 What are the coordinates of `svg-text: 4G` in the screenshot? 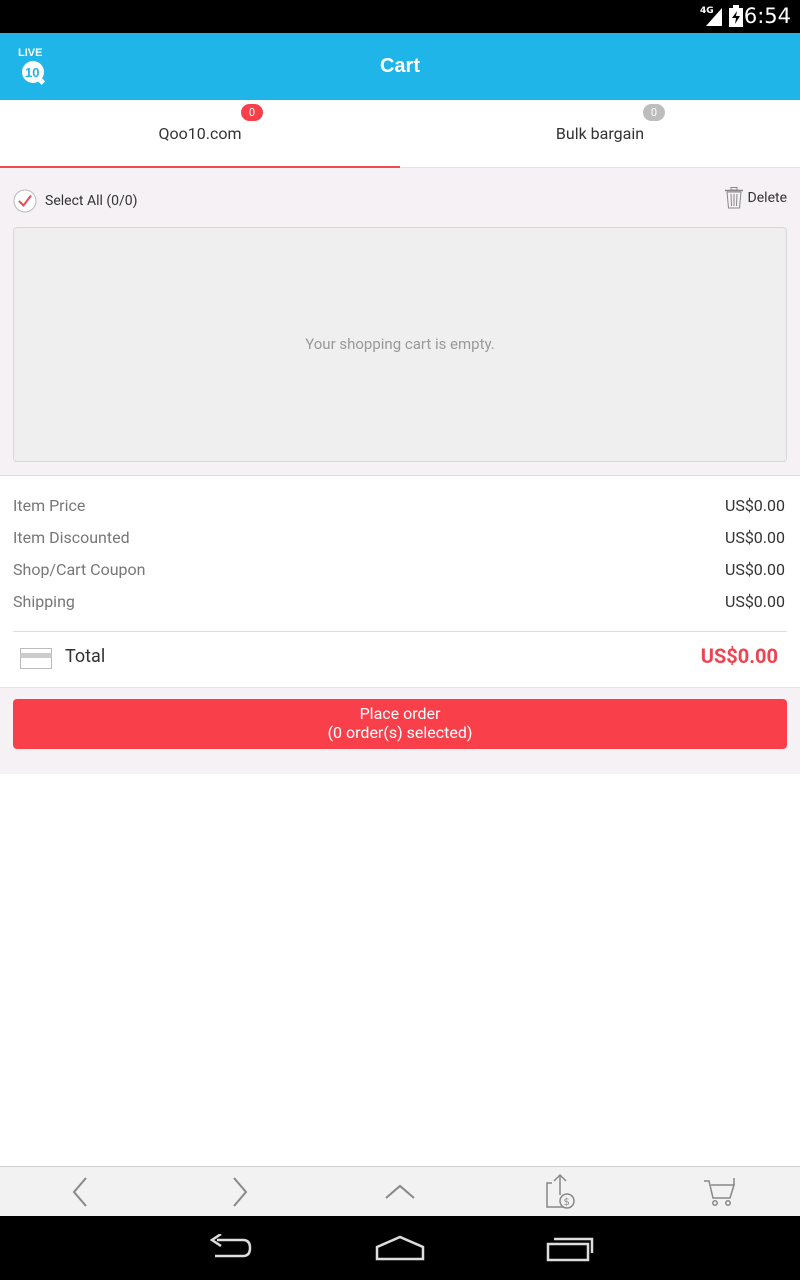 It's located at (707, 11).